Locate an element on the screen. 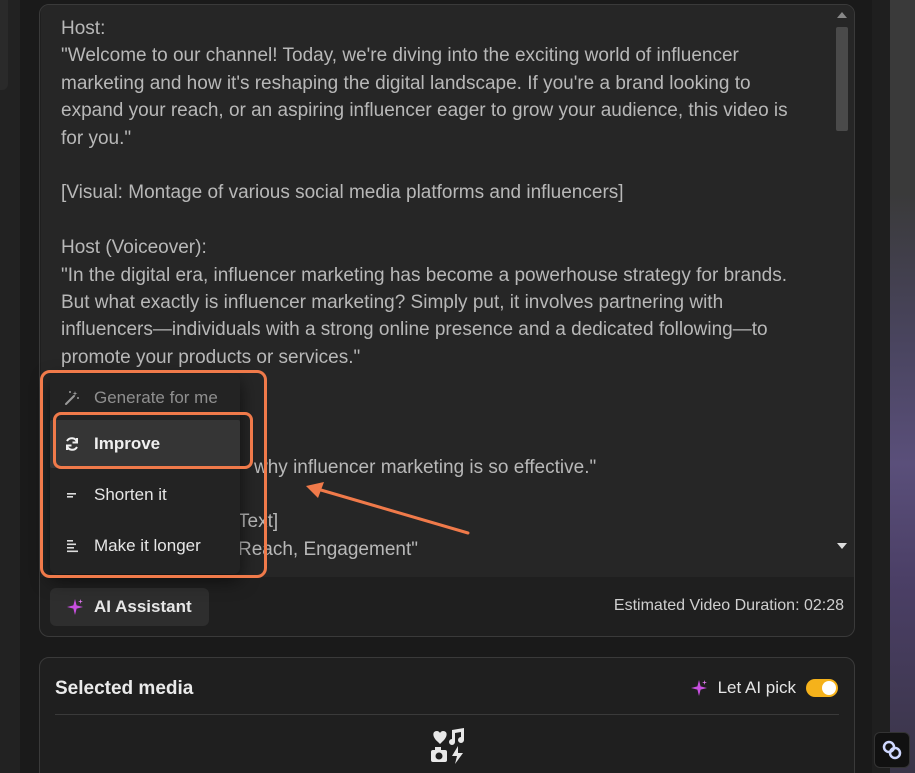 This screenshot has width=915, height=773. ai-assistant-button: AI Assistant is located at coordinates (129, 607).